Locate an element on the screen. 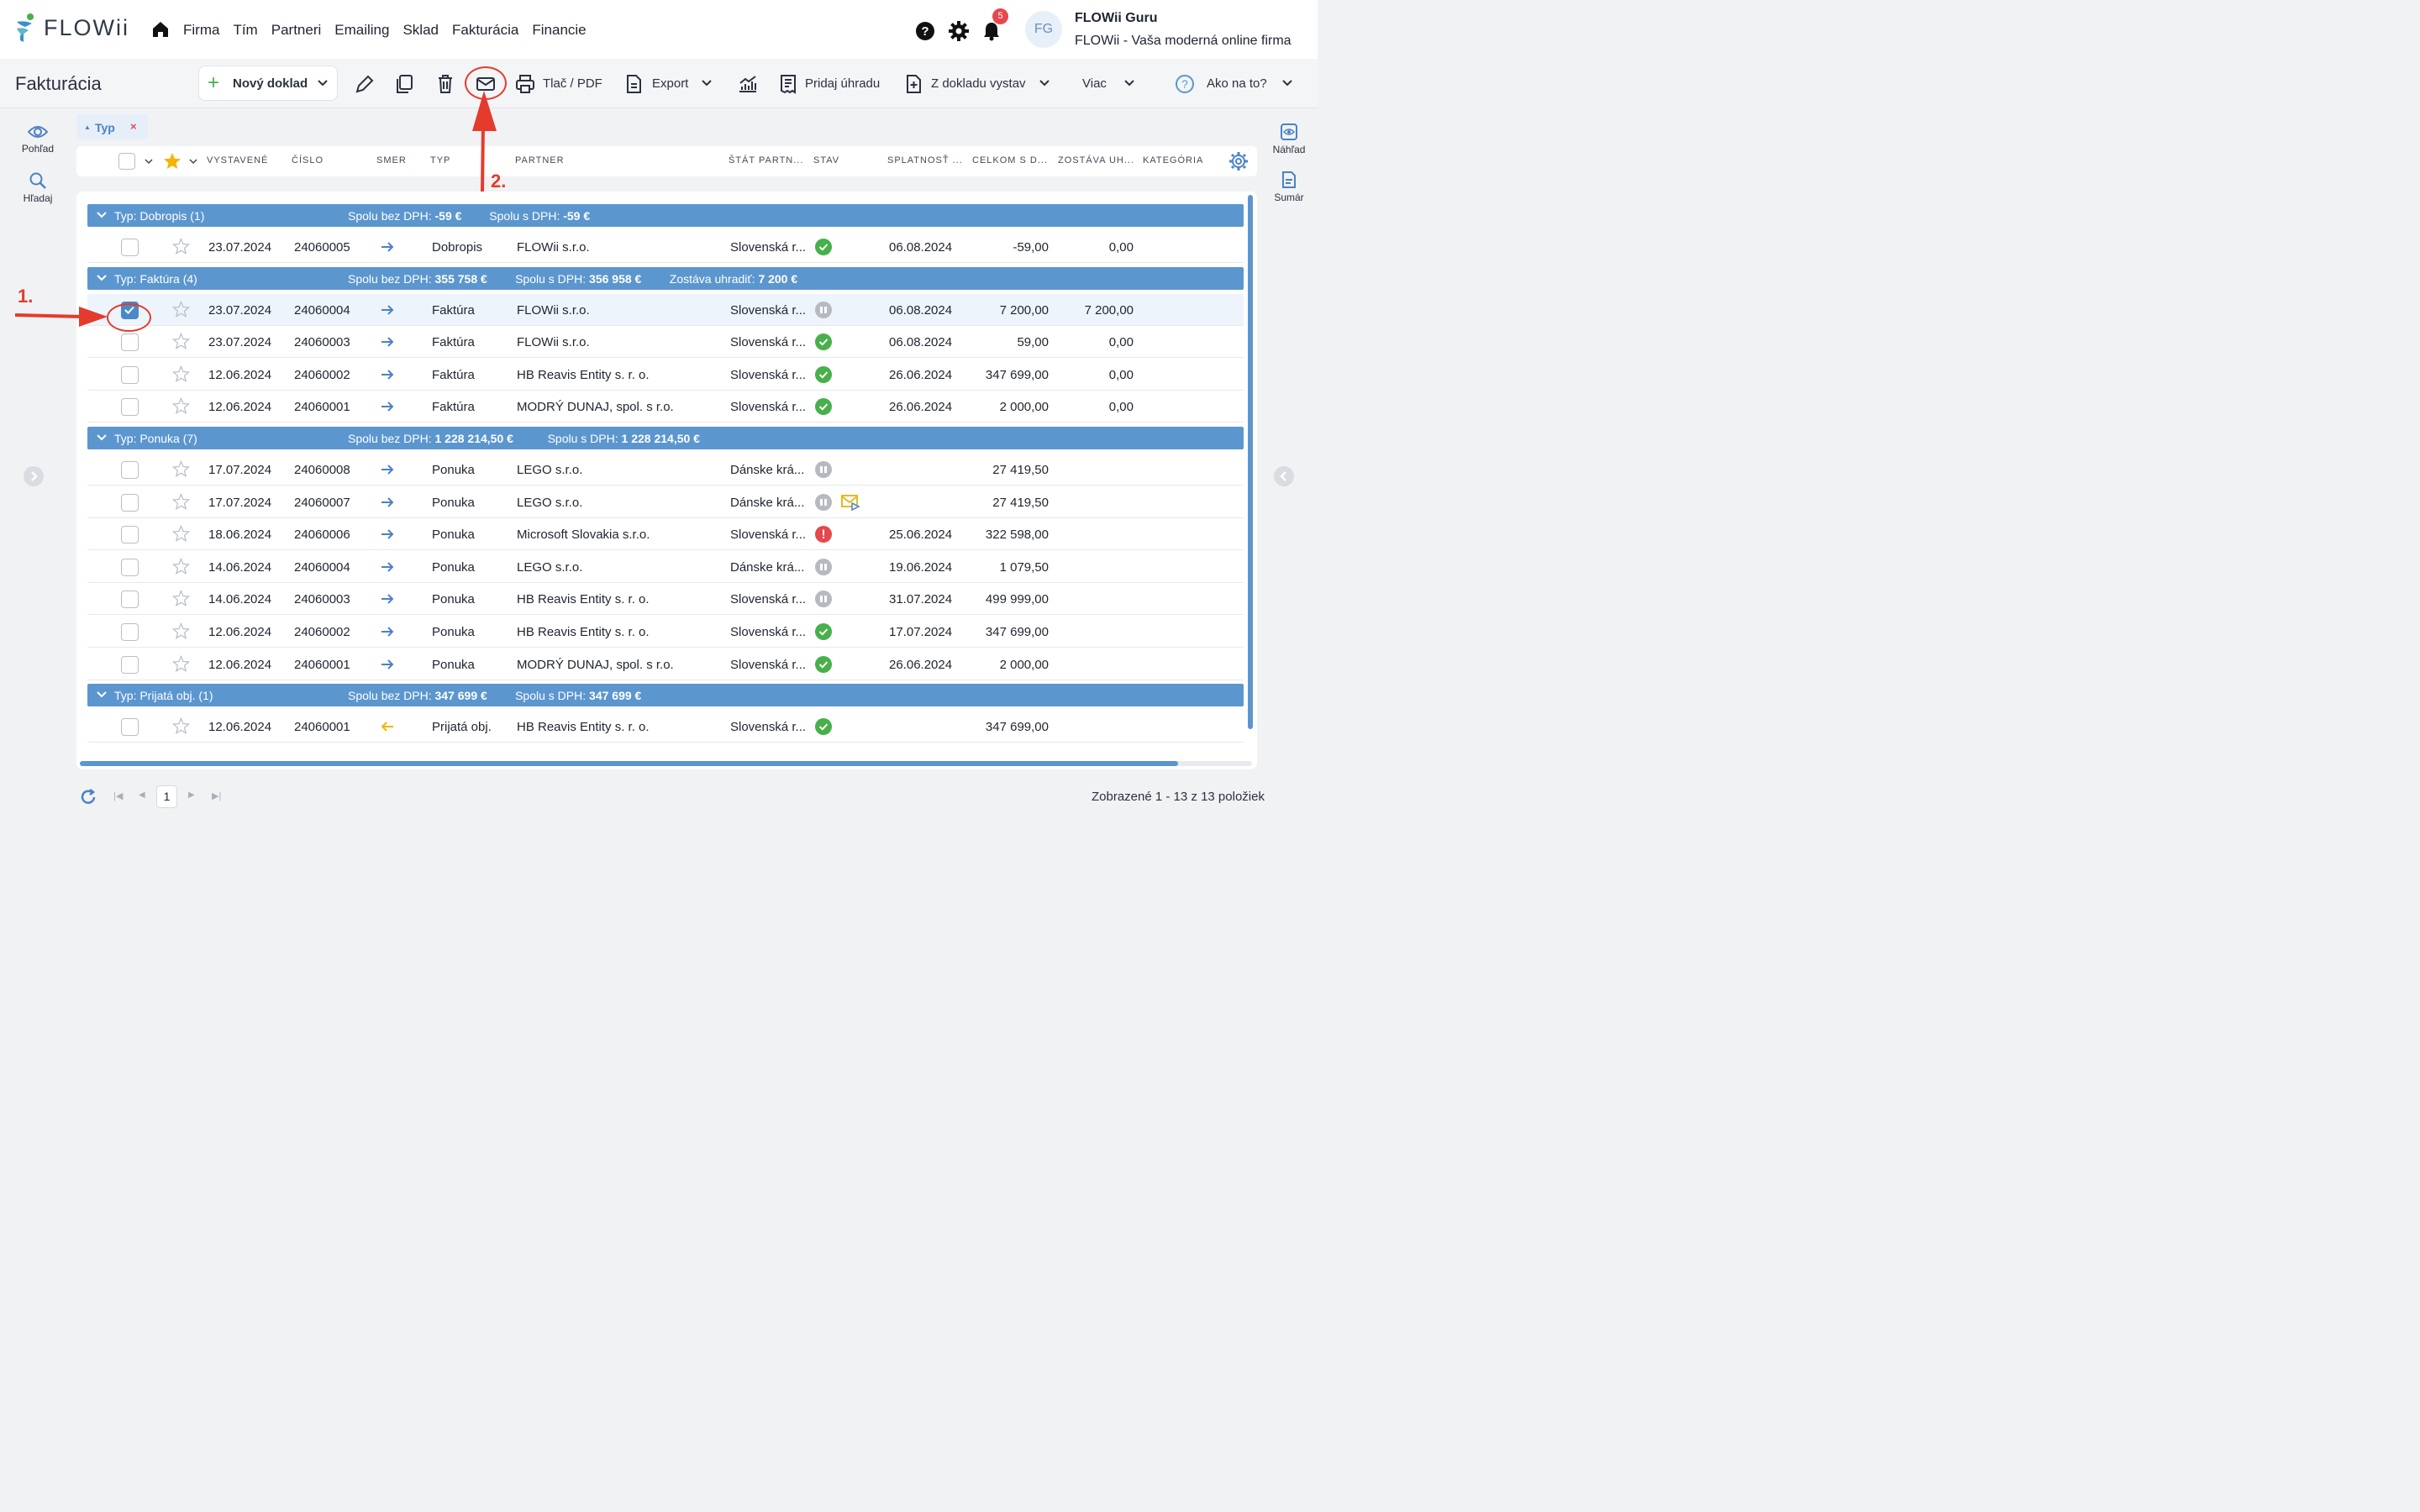  more-chevron-down-icon is located at coordinates (1129, 83).